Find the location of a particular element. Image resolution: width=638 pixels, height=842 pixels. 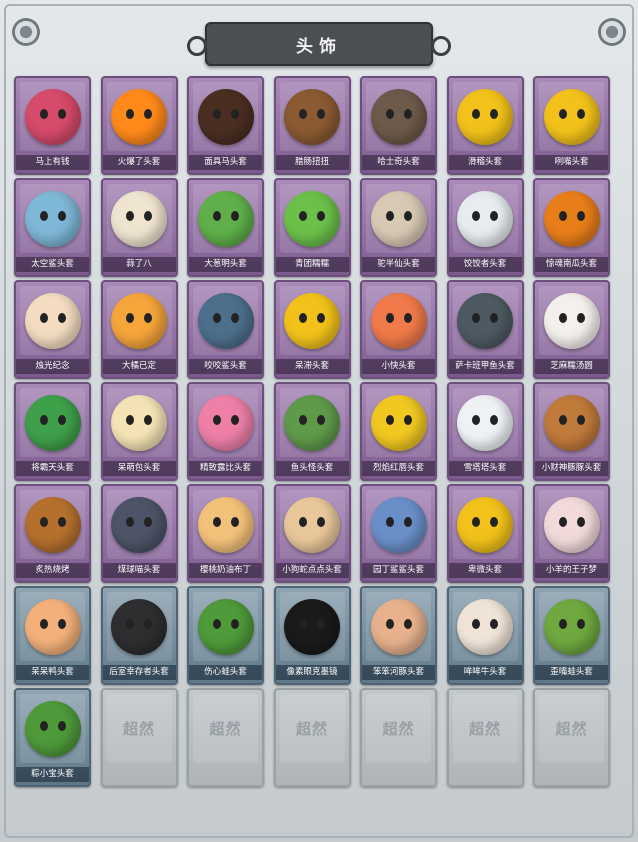

item-card: 咧嘴头套 is located at coordinates (571, 125).